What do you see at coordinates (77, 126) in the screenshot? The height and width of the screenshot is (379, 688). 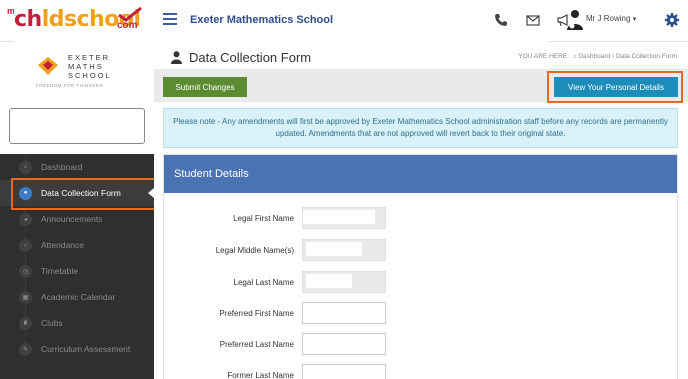 I see `sidebar-search-box` at bounding box center [77, 126].